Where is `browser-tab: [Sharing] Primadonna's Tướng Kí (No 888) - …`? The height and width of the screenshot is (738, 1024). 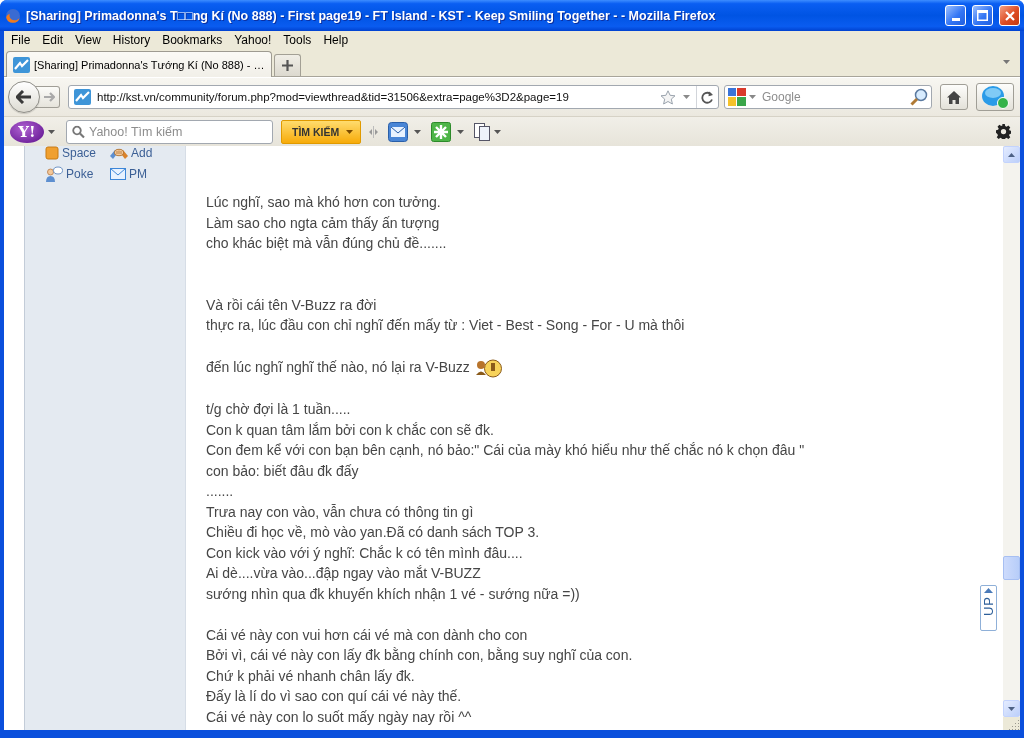
browser-tab: [Sharing] Primadonna's Tướng Kí (No 888) - … is located at coordinates (139, 64).